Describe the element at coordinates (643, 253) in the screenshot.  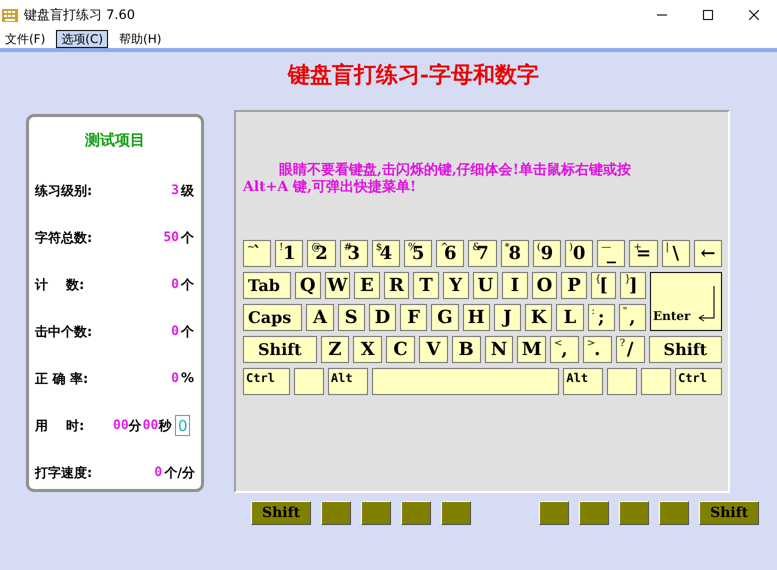
I see `keyboard-key: +=` at that location.